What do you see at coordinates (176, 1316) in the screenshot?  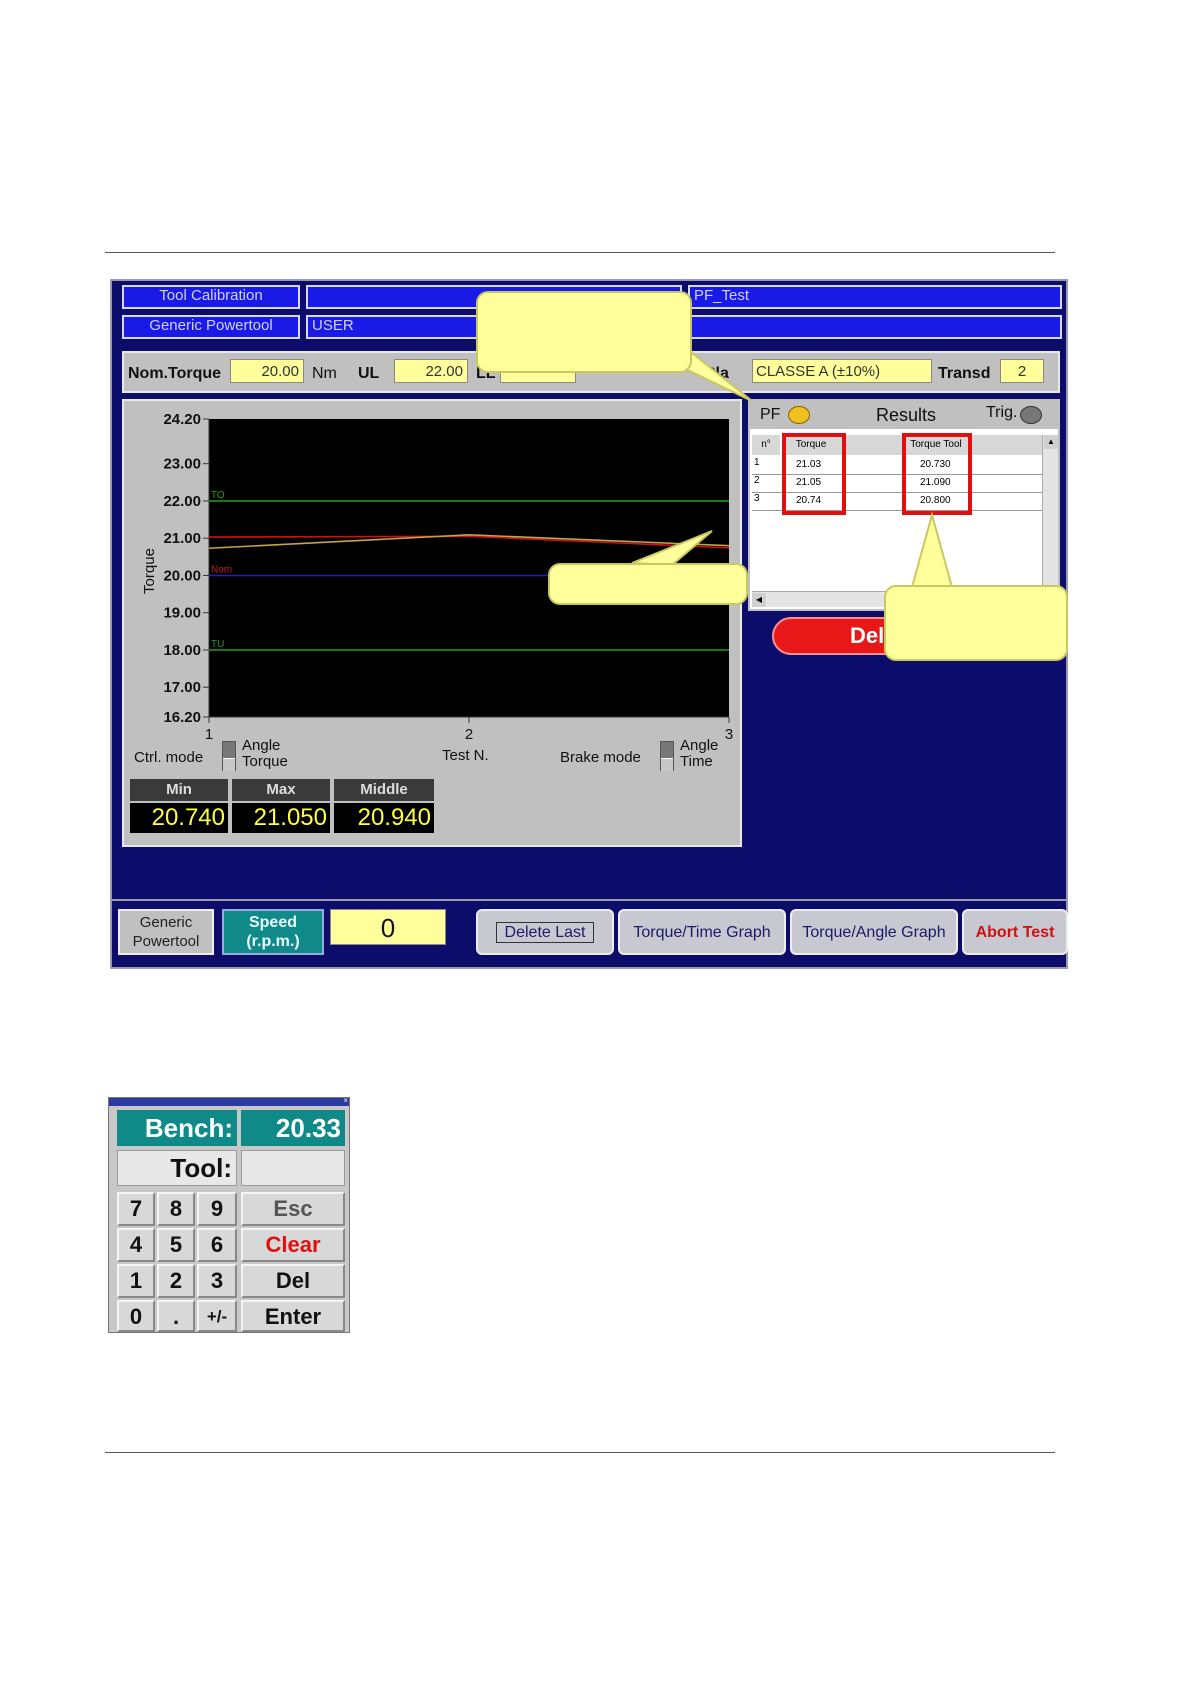 I see `key-decimal: .` at bounding box center [176, 1316].